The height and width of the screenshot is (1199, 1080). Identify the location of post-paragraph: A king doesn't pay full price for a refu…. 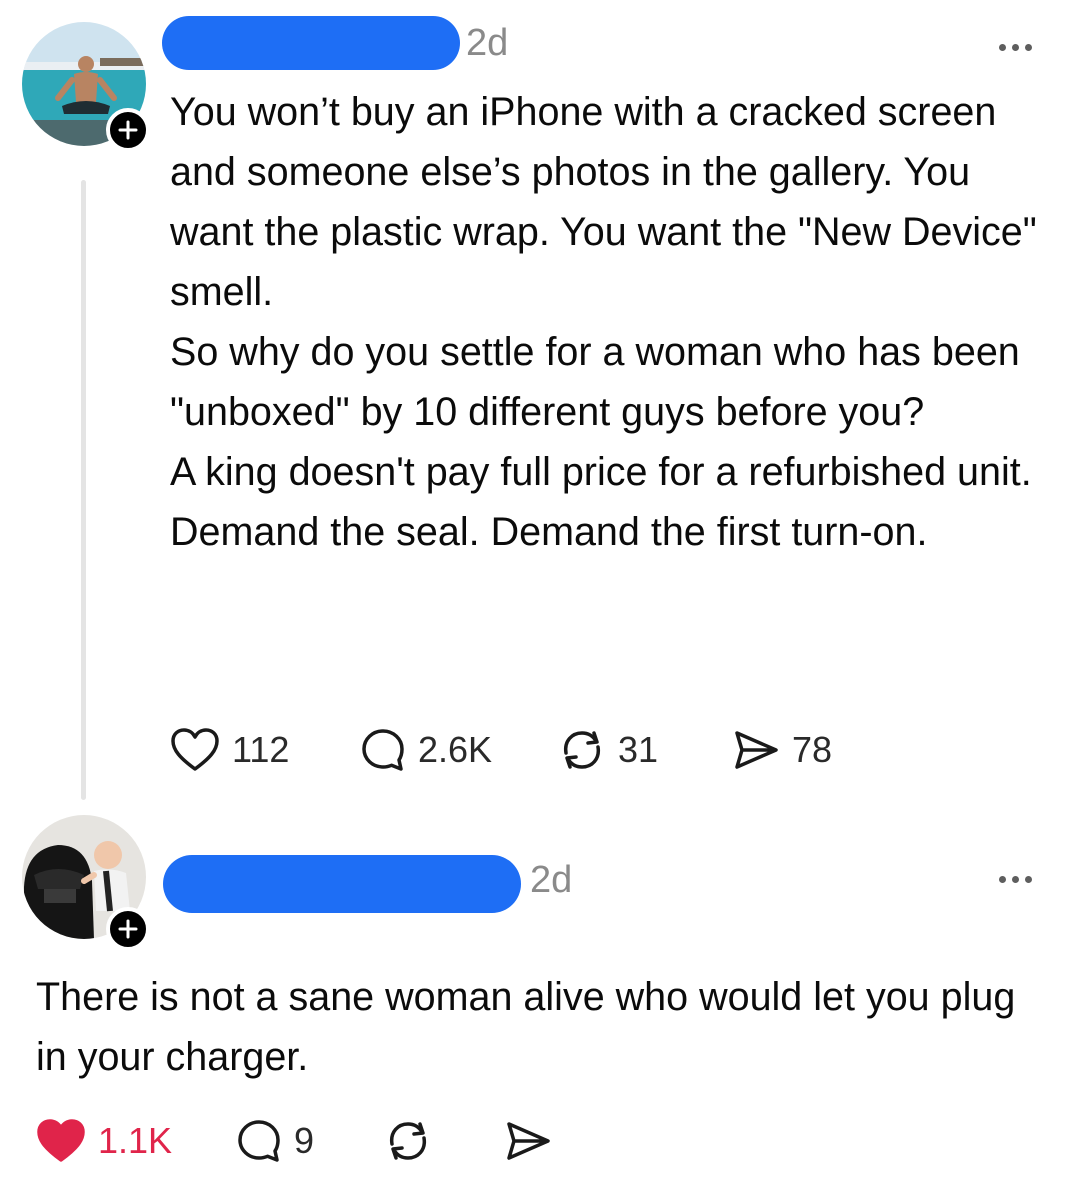
(601, 472).